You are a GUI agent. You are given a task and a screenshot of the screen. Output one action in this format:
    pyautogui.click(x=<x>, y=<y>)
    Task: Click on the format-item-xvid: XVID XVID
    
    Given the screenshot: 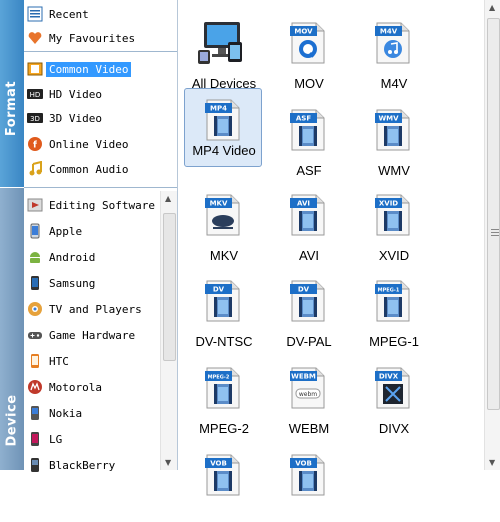 What is the action you would take?
    pyautogui.click(x=394, y=222)
    